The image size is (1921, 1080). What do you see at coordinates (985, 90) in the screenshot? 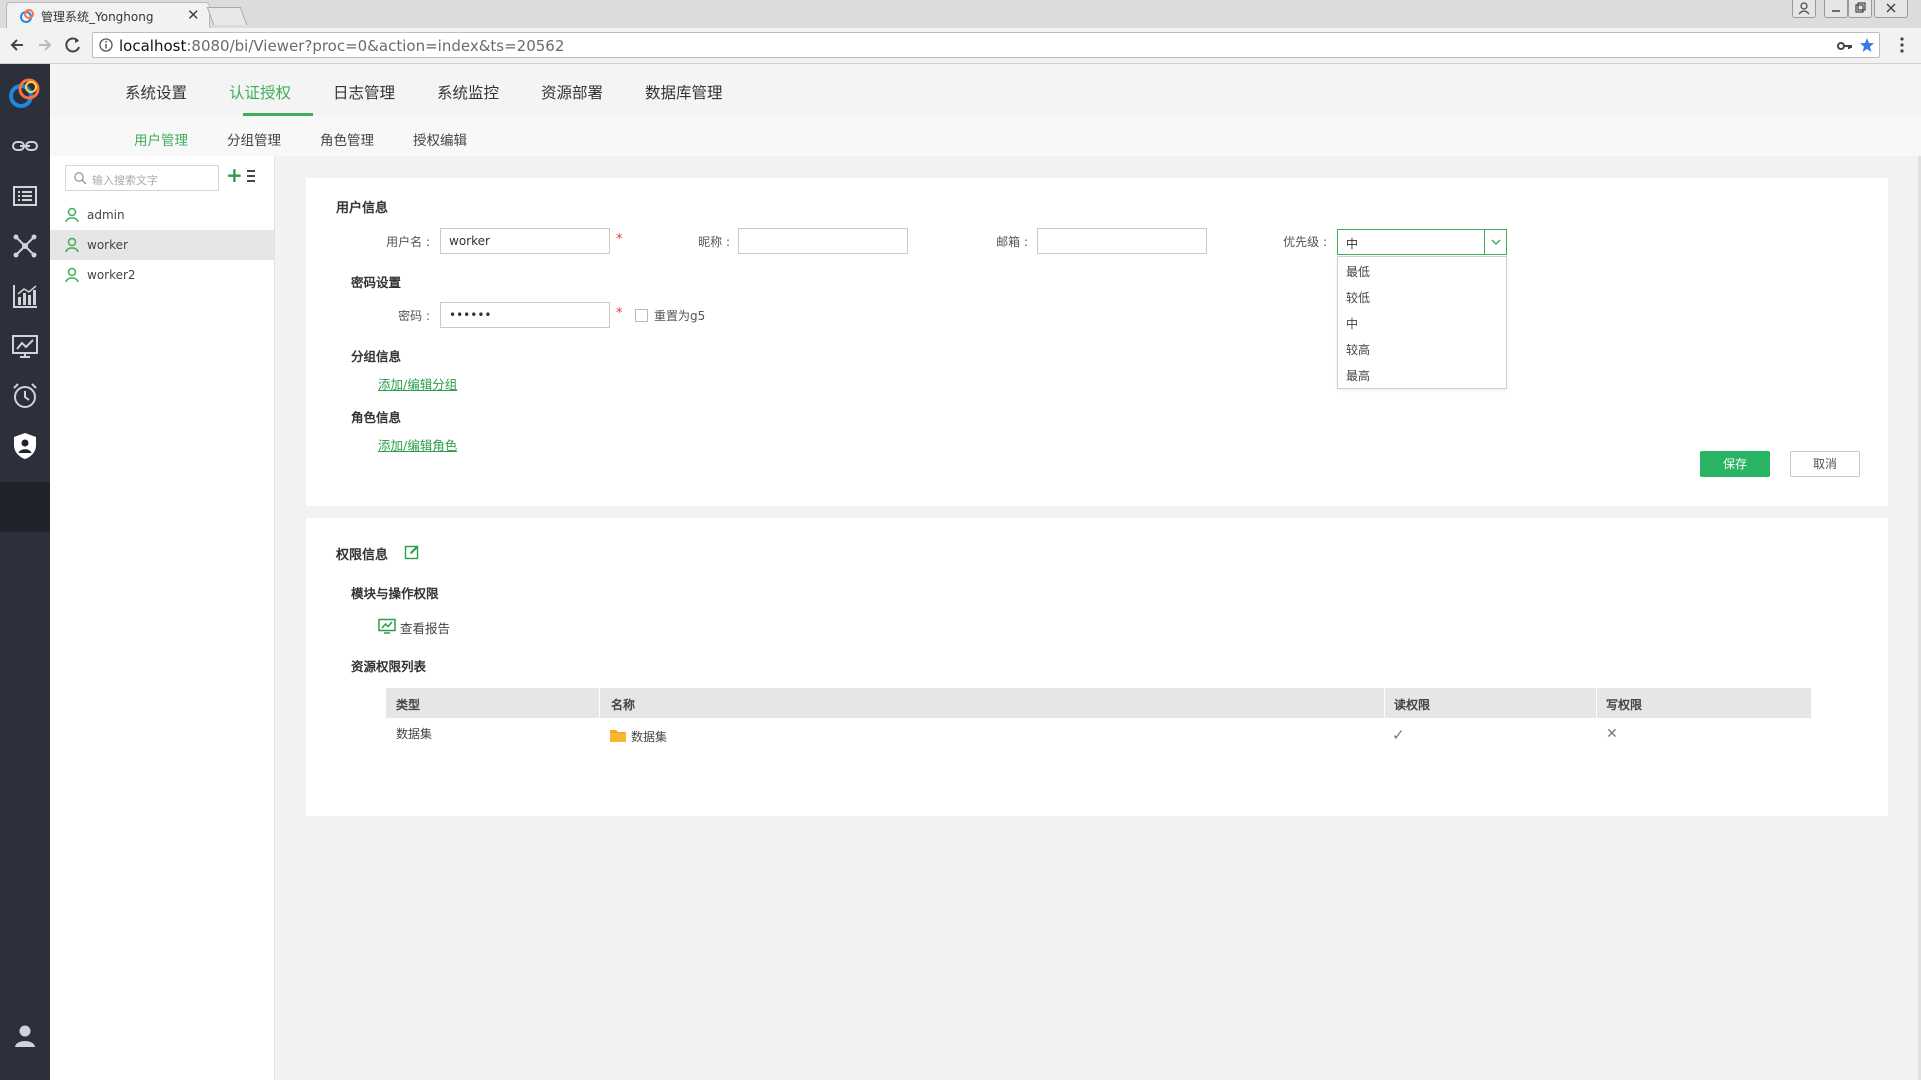
I see `top-nav: 系统设置 认证授权 日志管理 系统监控 资源部署 数据库管理` at bounding box center [985, 90].